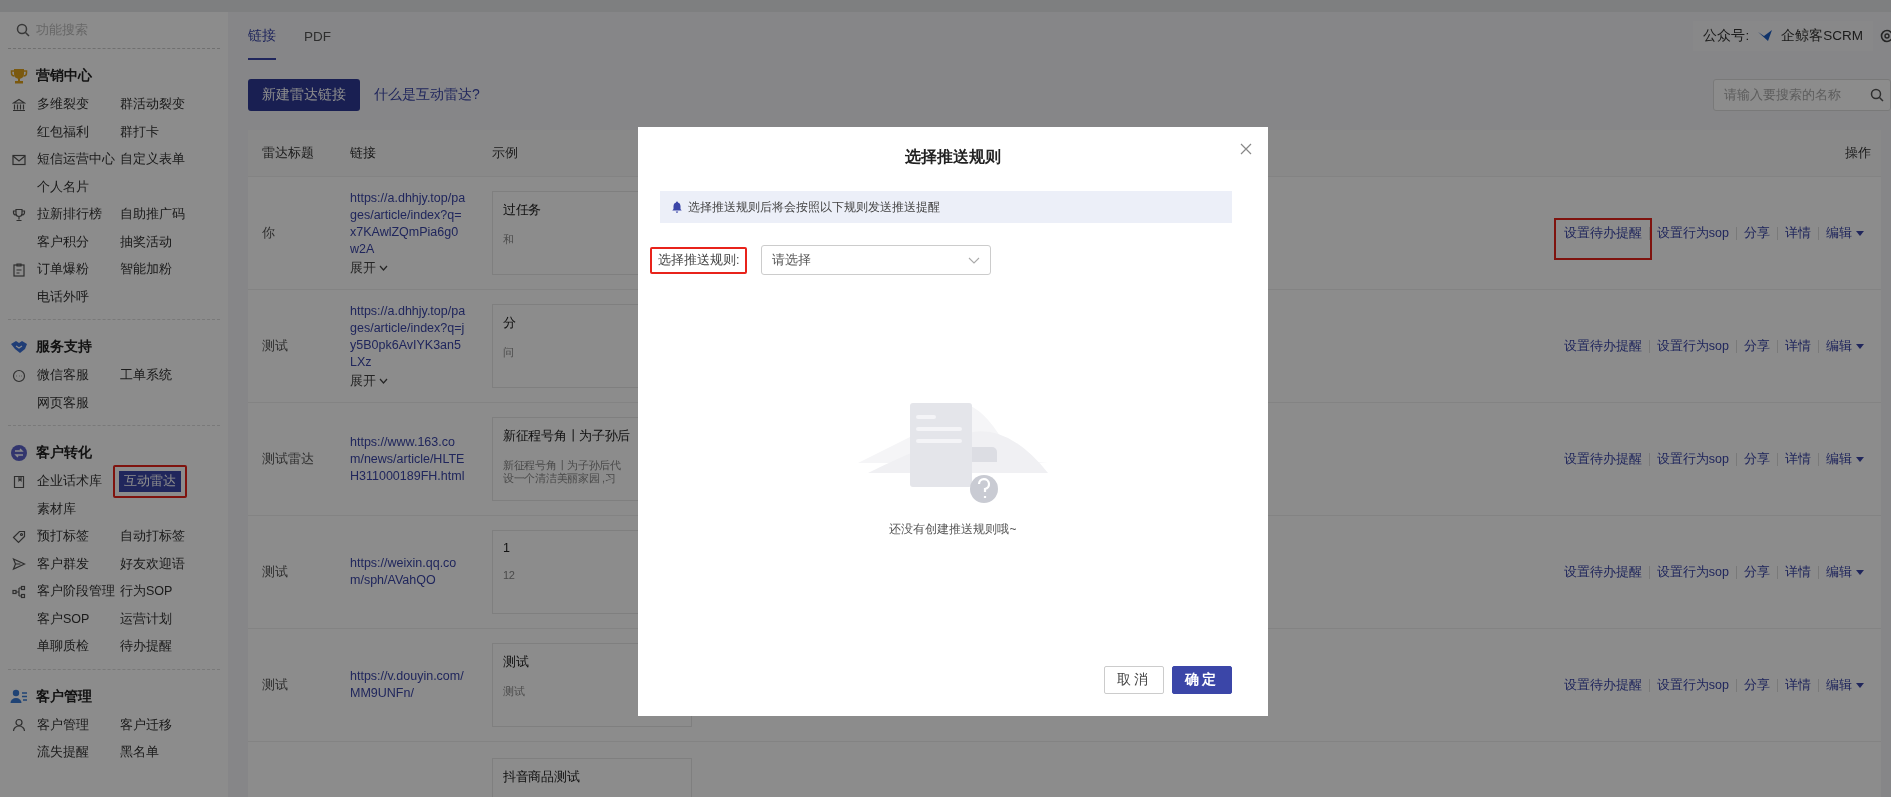 This screenshot has width=1891, height=797. I want to click on field-label: 选择推送规则:, so click(699, 260).